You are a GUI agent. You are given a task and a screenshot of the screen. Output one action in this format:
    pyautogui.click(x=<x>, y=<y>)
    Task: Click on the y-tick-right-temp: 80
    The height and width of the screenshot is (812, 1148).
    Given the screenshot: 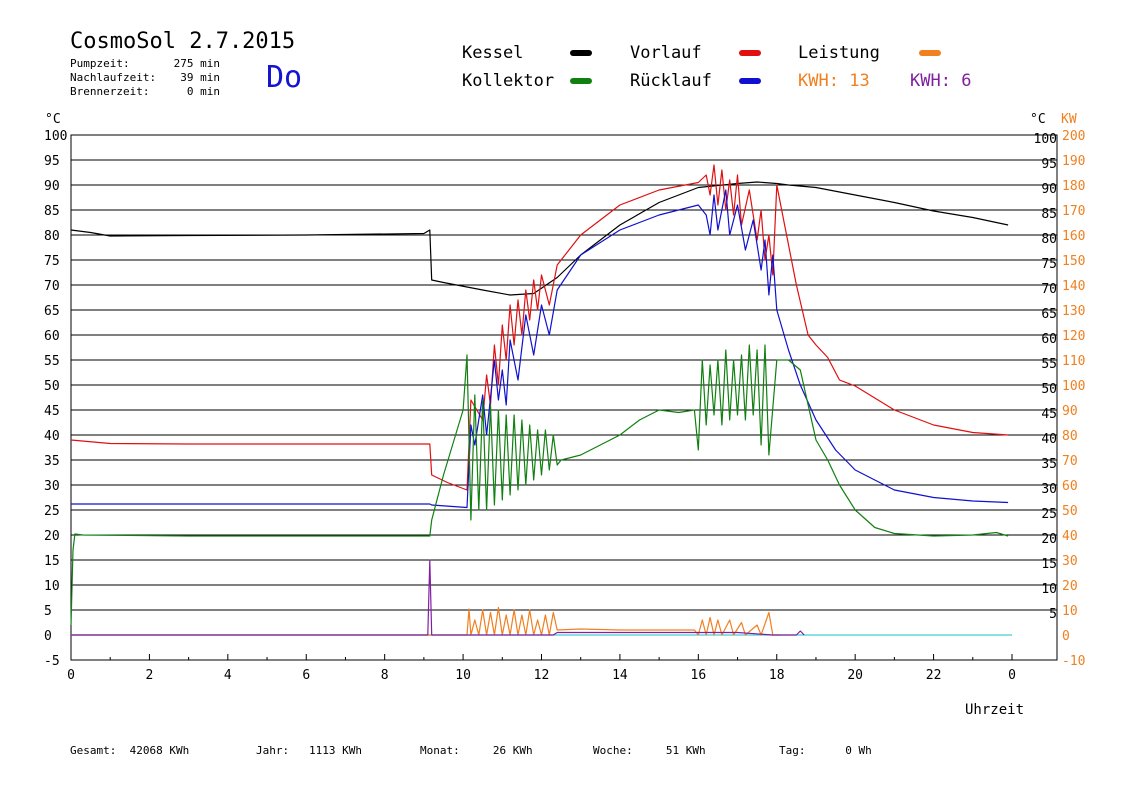 What is the action you would take?
    pyautogui.click(x=1049, y=239)
    